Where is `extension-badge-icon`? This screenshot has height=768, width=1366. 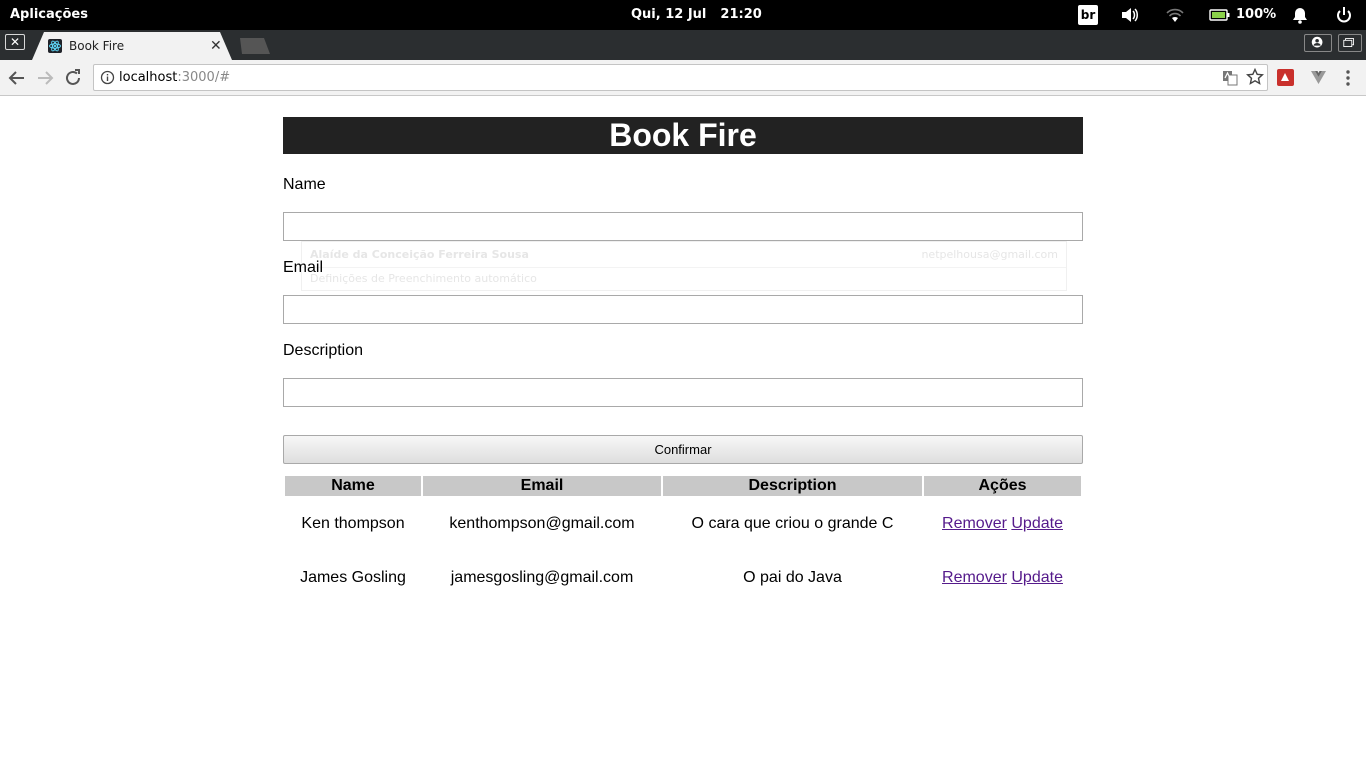 extension-badge-icon is located at coordinates (1285, 77).